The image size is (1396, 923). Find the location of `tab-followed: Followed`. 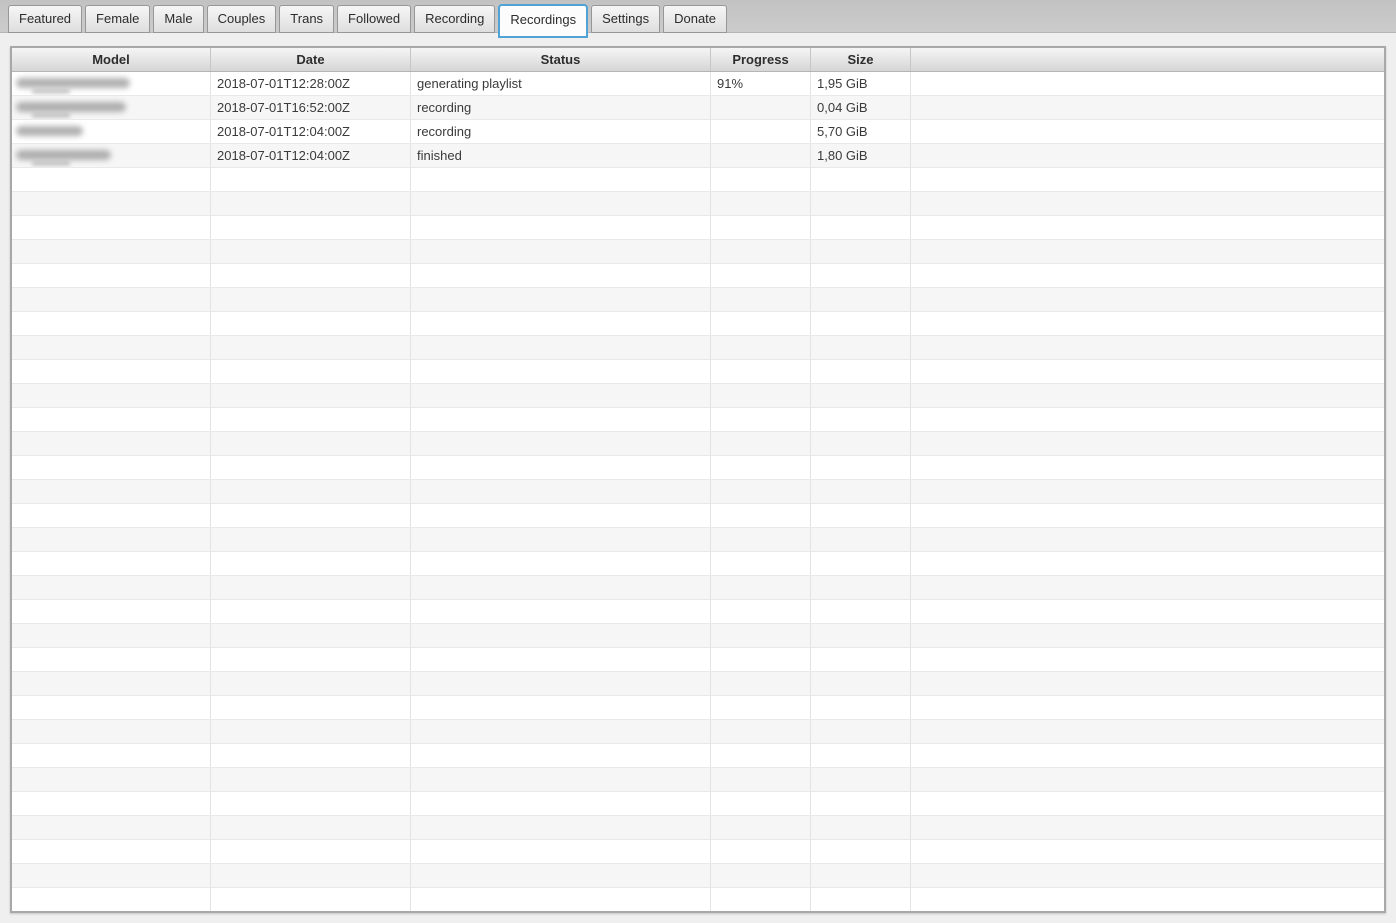

tab-followed: Followed is located at coordinates (374, 19).